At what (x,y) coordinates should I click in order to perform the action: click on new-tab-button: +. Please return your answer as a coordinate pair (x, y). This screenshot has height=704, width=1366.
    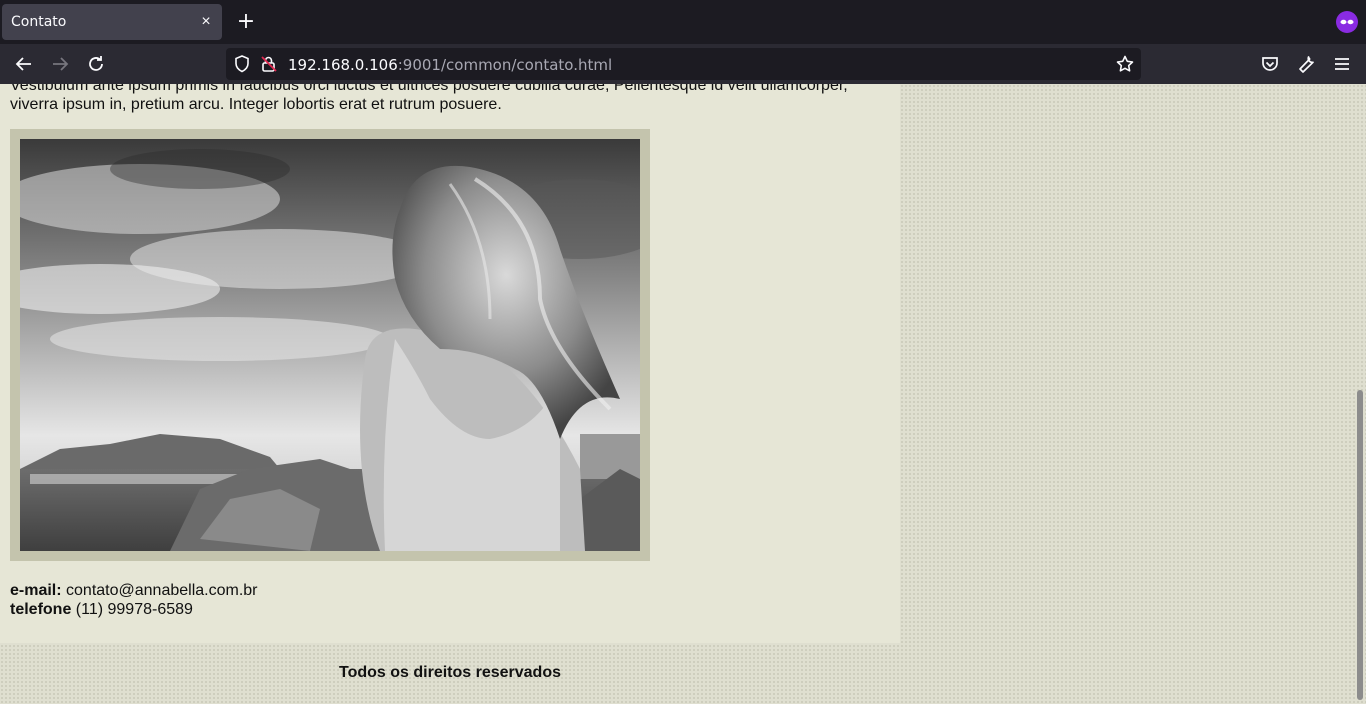
    Looking at the image, I should click on (246, 22).